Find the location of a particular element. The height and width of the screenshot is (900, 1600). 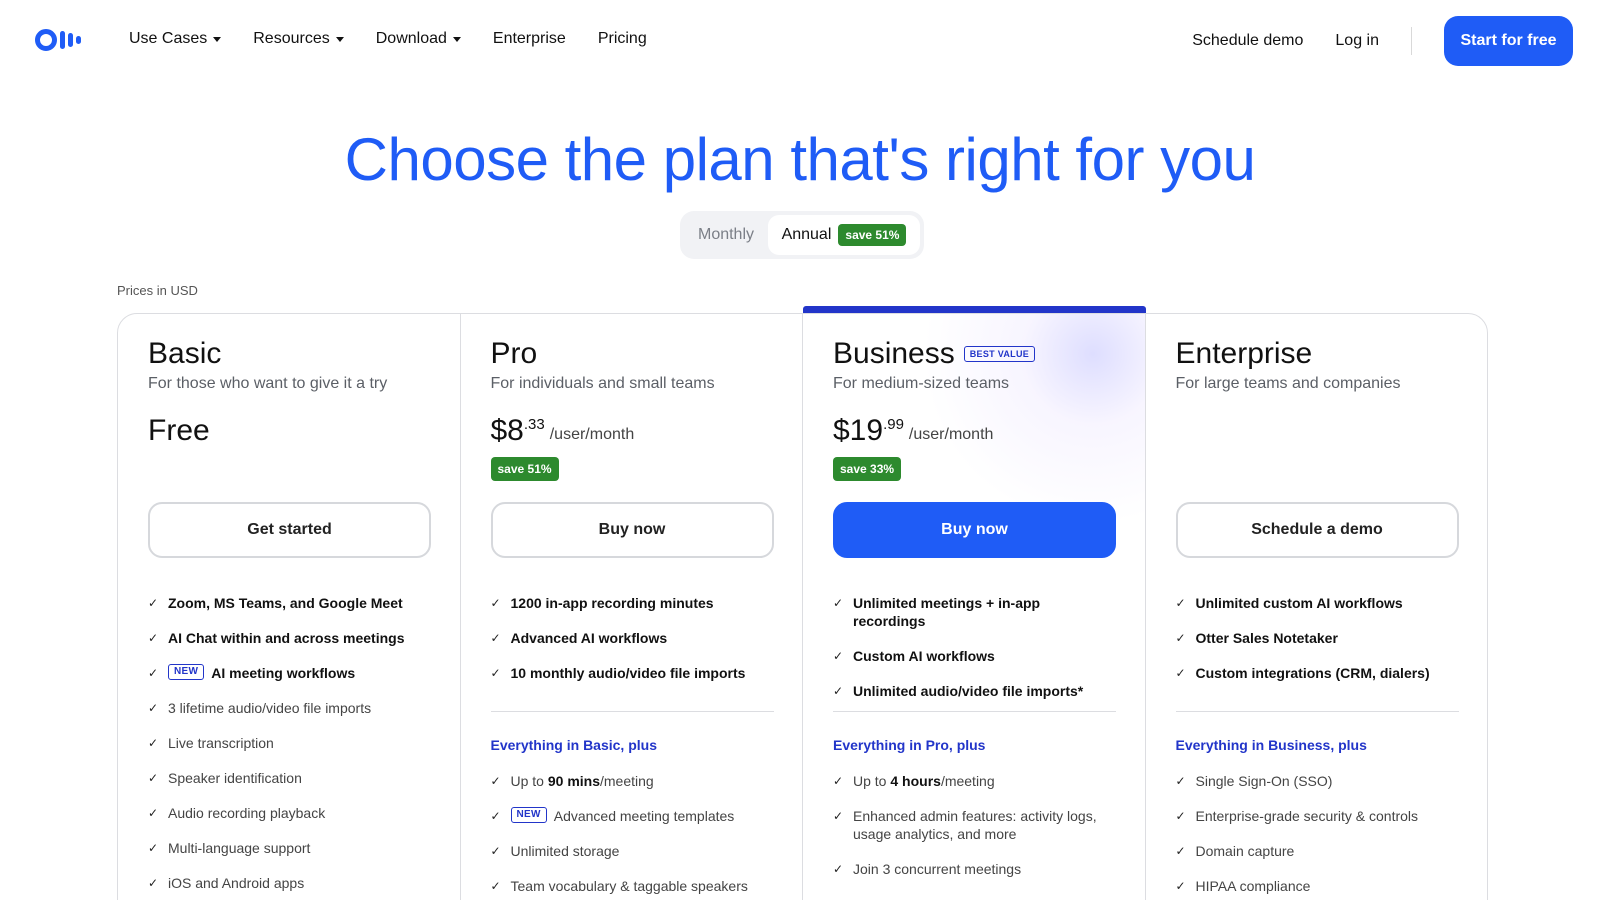

list-item: ✓ Up to 90 mins/meeting is located at coordinates (632, 781).